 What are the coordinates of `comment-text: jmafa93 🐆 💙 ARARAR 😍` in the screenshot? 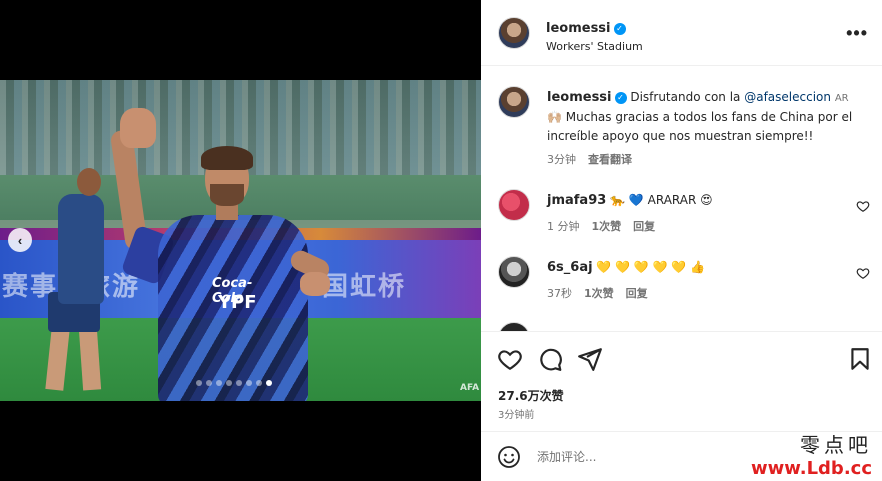 It's located at (706, 200).